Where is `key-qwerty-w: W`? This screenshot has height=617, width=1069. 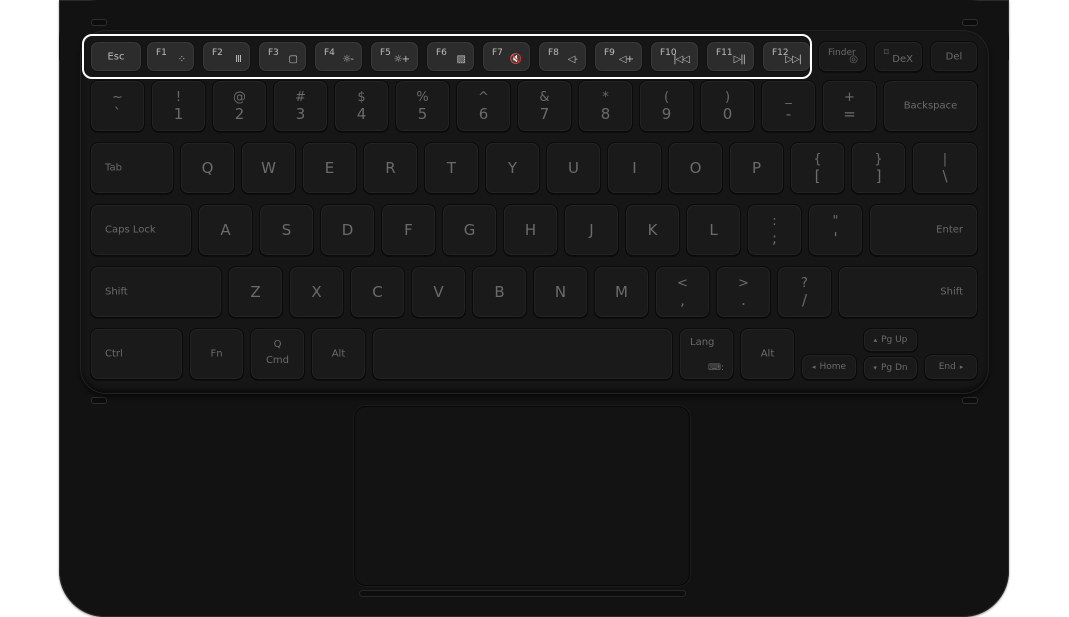
key-qwerty-w: W is located at coordinates (268, 168).